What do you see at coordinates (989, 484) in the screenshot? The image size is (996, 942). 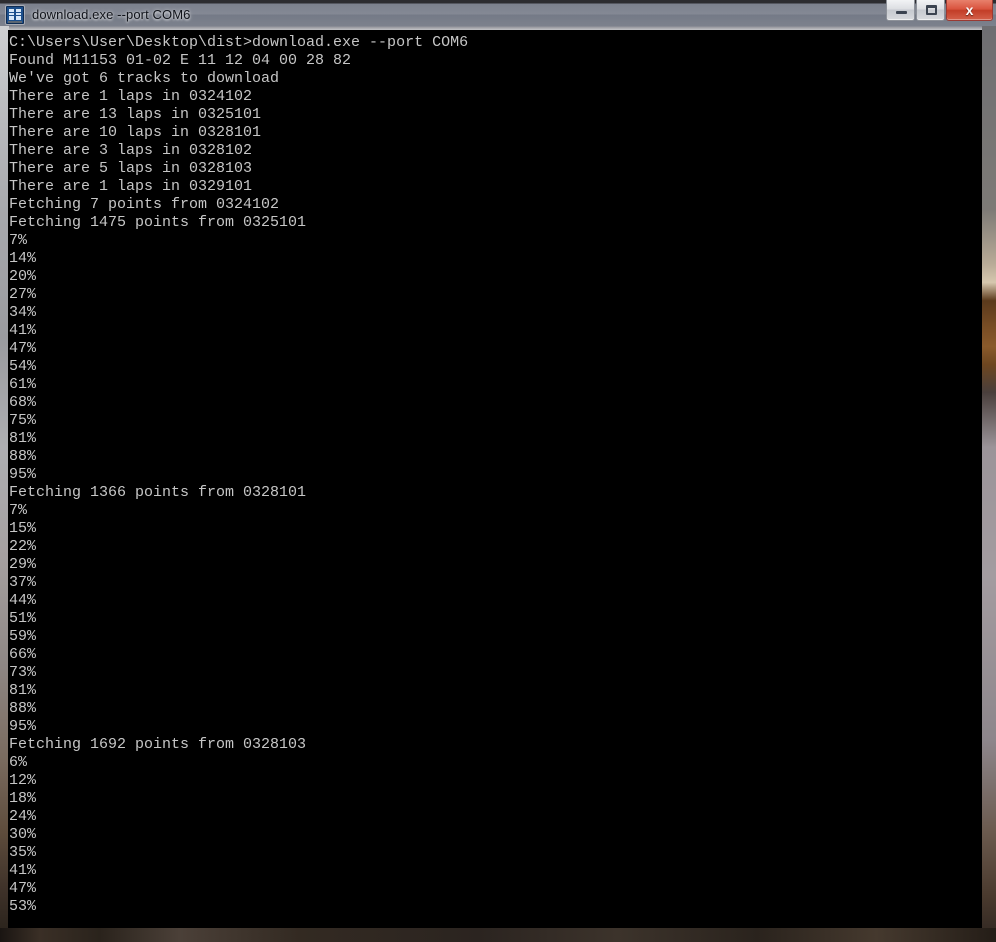 I see `window-frame-right` at bounding box center [989, 484].